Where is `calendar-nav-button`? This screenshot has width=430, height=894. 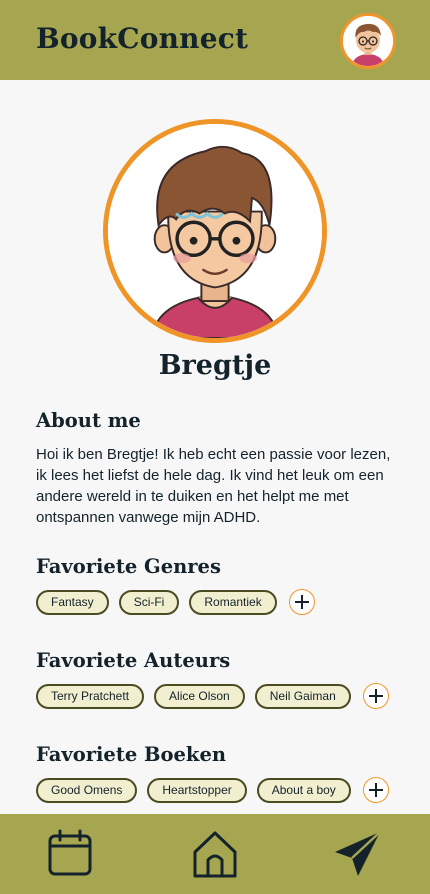
calendar-nav-button is located at coordinates (70, 854).